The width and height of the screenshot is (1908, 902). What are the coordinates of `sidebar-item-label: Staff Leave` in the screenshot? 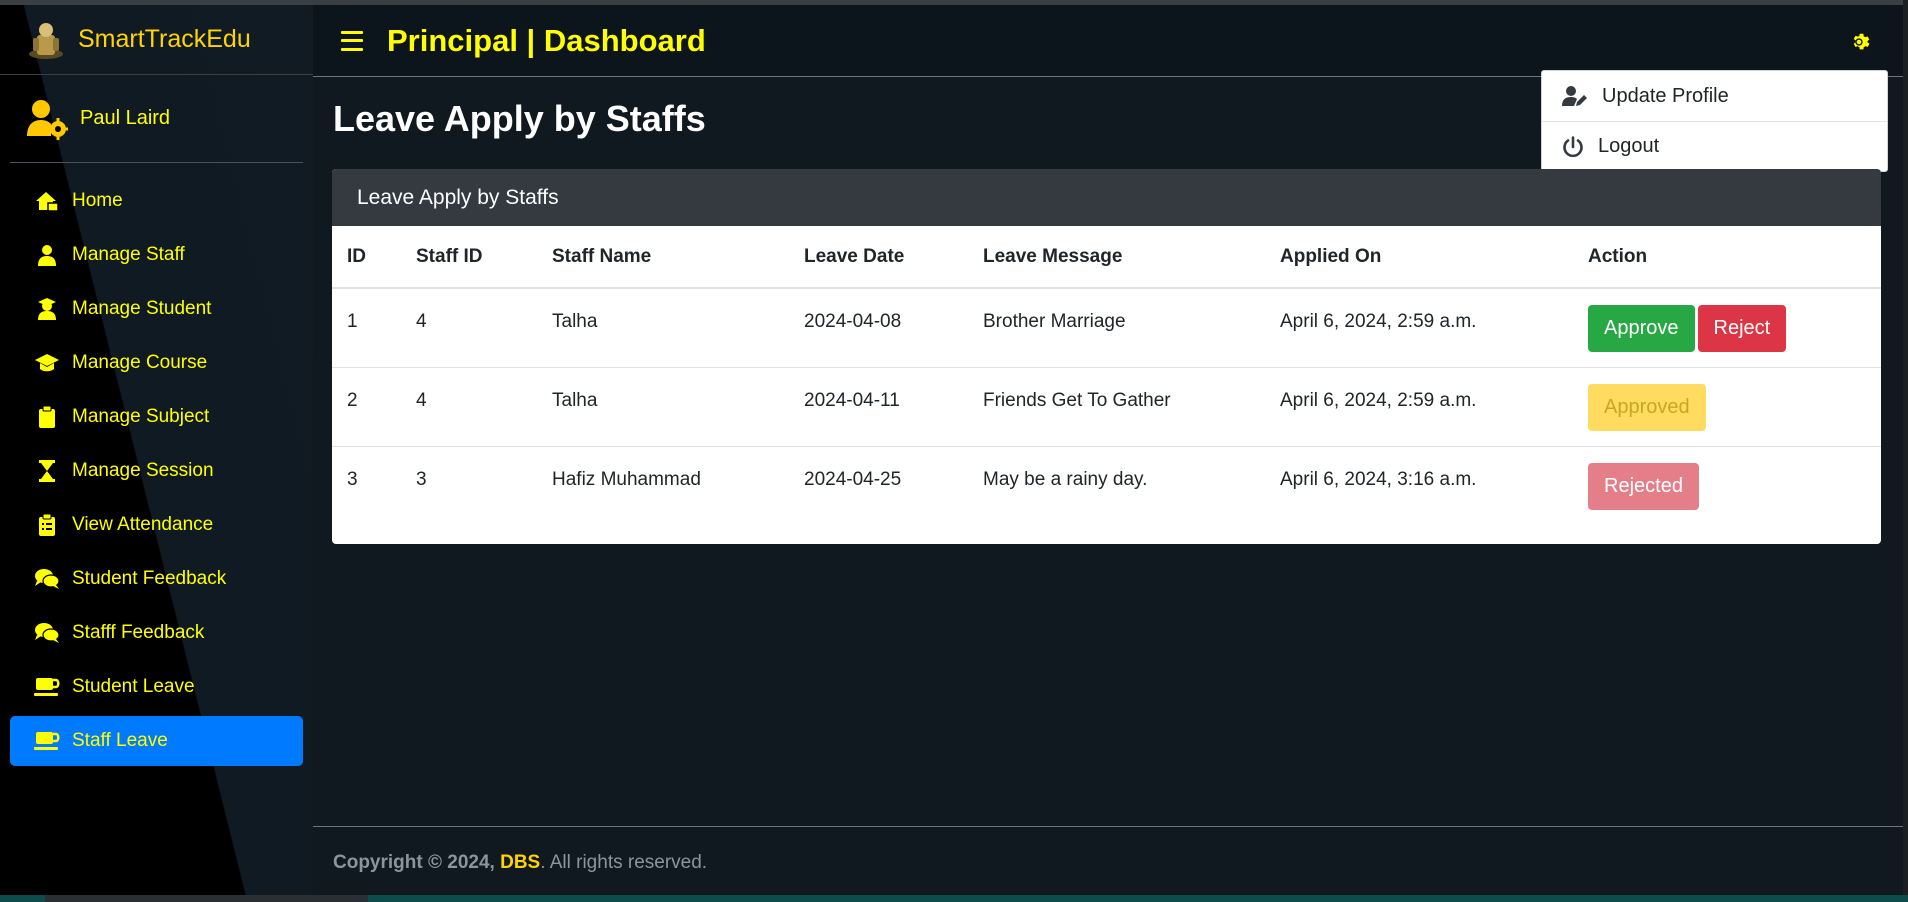 It's located at (120, 740).